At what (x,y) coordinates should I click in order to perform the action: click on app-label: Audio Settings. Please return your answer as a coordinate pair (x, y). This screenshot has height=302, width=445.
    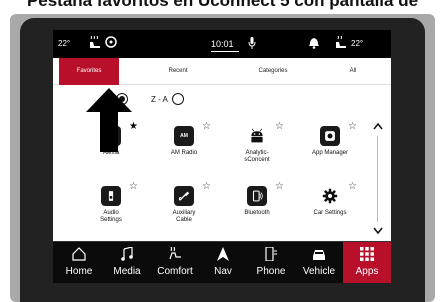
    Looking at the image, I should click on (111, 217).